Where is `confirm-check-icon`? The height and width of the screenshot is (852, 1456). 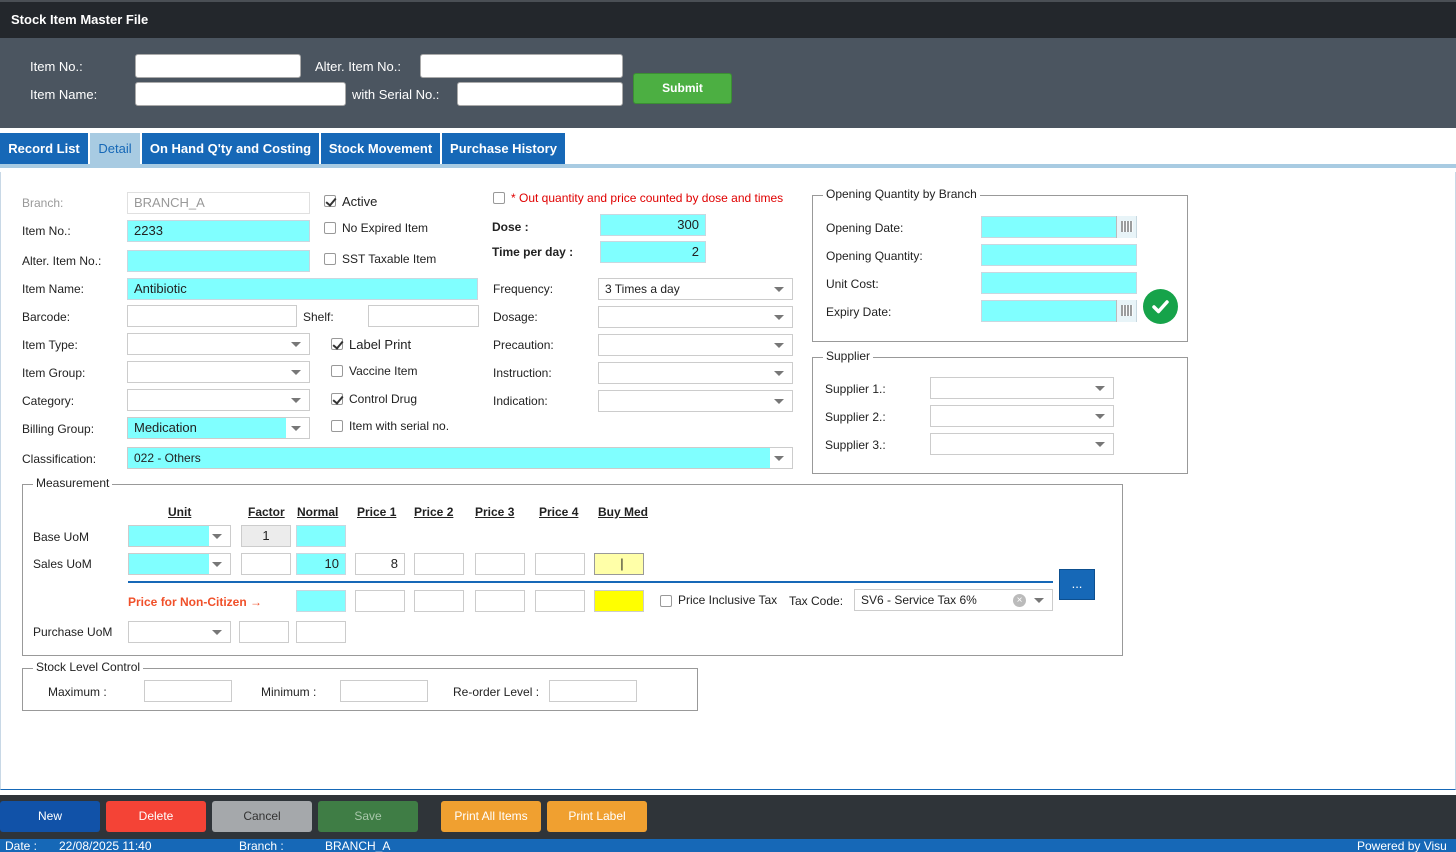
confirm-check-icon is located at coordinates (1160, 306).